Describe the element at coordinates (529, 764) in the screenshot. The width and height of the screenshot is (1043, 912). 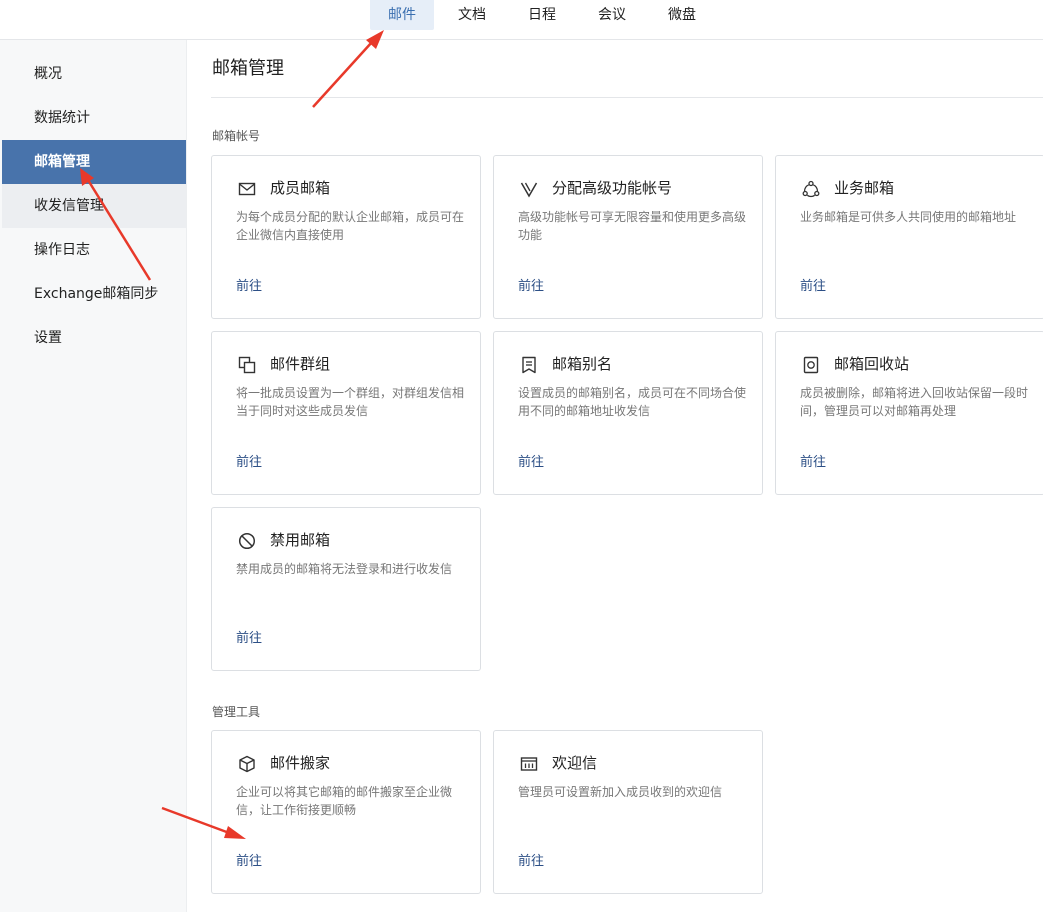
I see `welcome-icon` at that location.